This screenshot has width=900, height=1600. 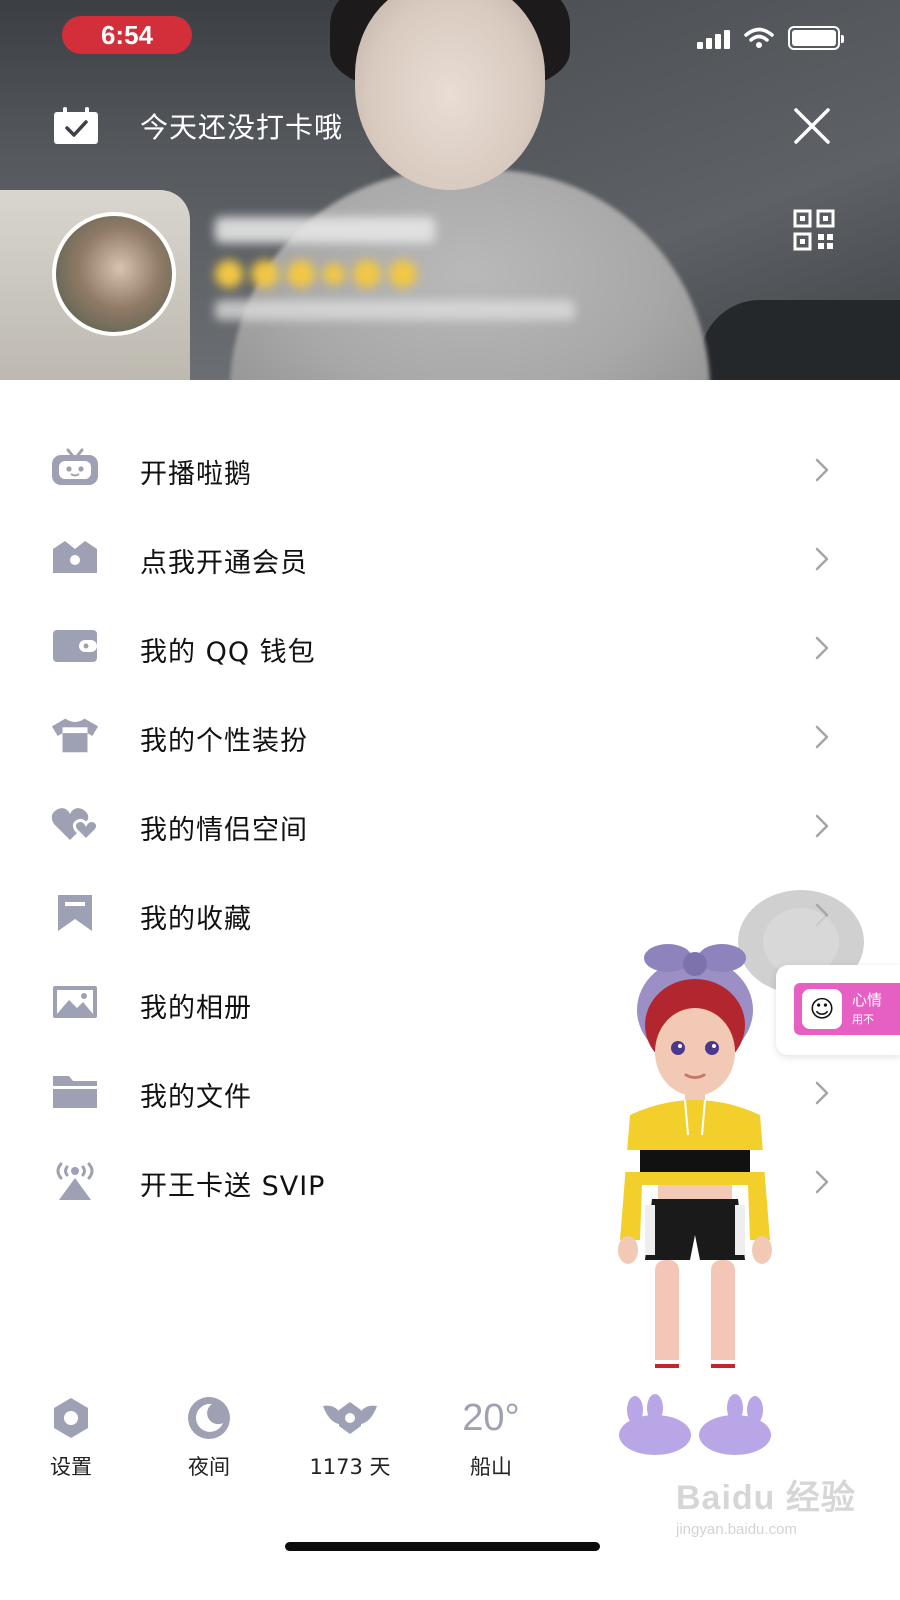 What do you see at coordinates (75, 1091) in the screenshot?
I see `folder-icon` at bounding box center [75, 1091].